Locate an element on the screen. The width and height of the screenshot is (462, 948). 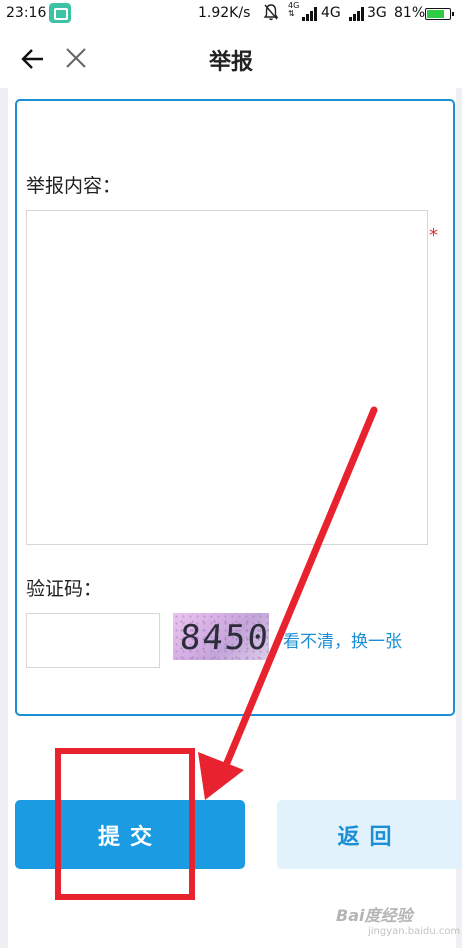
bell-muted-icon is located at coordinates (271, 14).